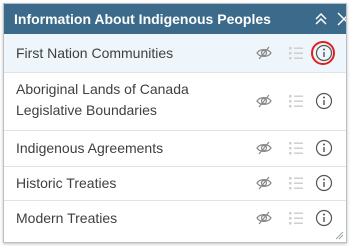 The height and width of the screenshot is (246, 350). I want to click on panel-title: Information About Indigenous Peoples, so click(142, 19).